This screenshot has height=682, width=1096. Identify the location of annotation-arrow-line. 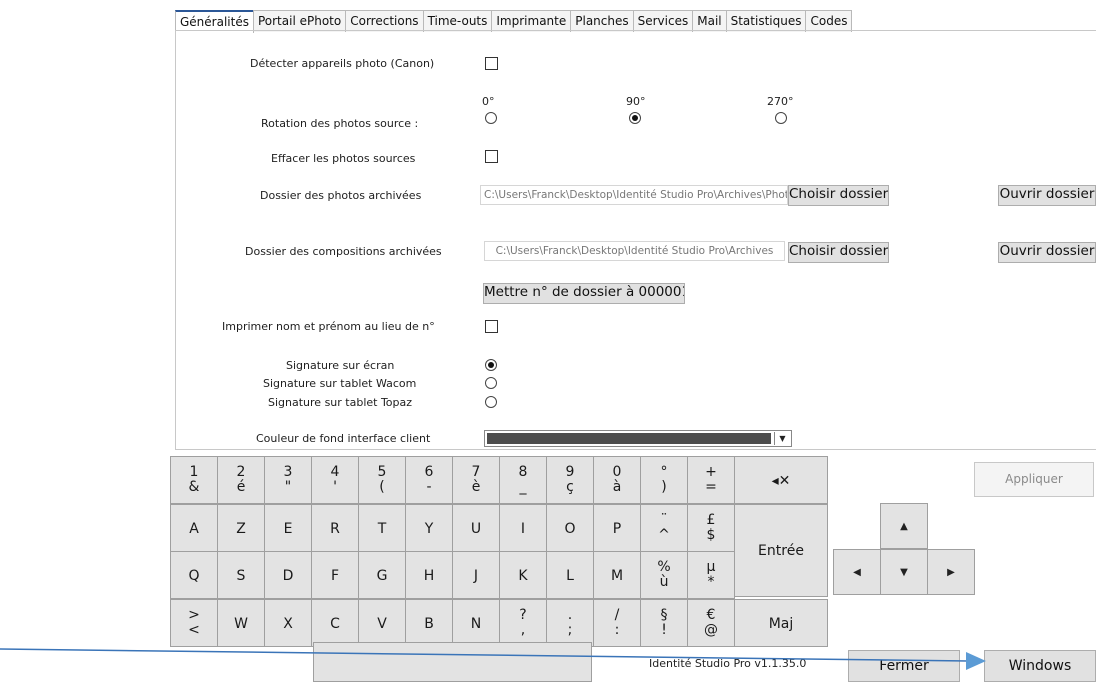
(484, 655).